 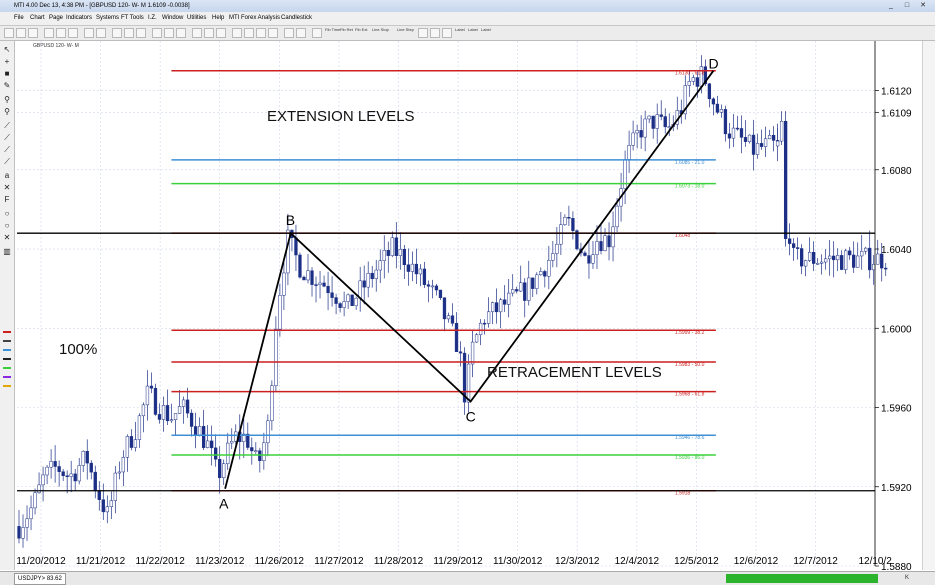 What do you see at coordinates (7, 251) in the screenshot?
I see `bars-icon: ▥` at bounding box center [7, 251].